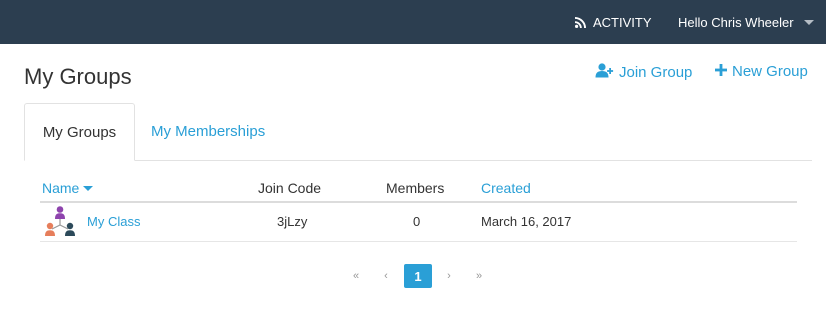 Image resolution: width=826 pixels, height=324 pixels. I want to click on pagination-first: «, so click(356, 276).